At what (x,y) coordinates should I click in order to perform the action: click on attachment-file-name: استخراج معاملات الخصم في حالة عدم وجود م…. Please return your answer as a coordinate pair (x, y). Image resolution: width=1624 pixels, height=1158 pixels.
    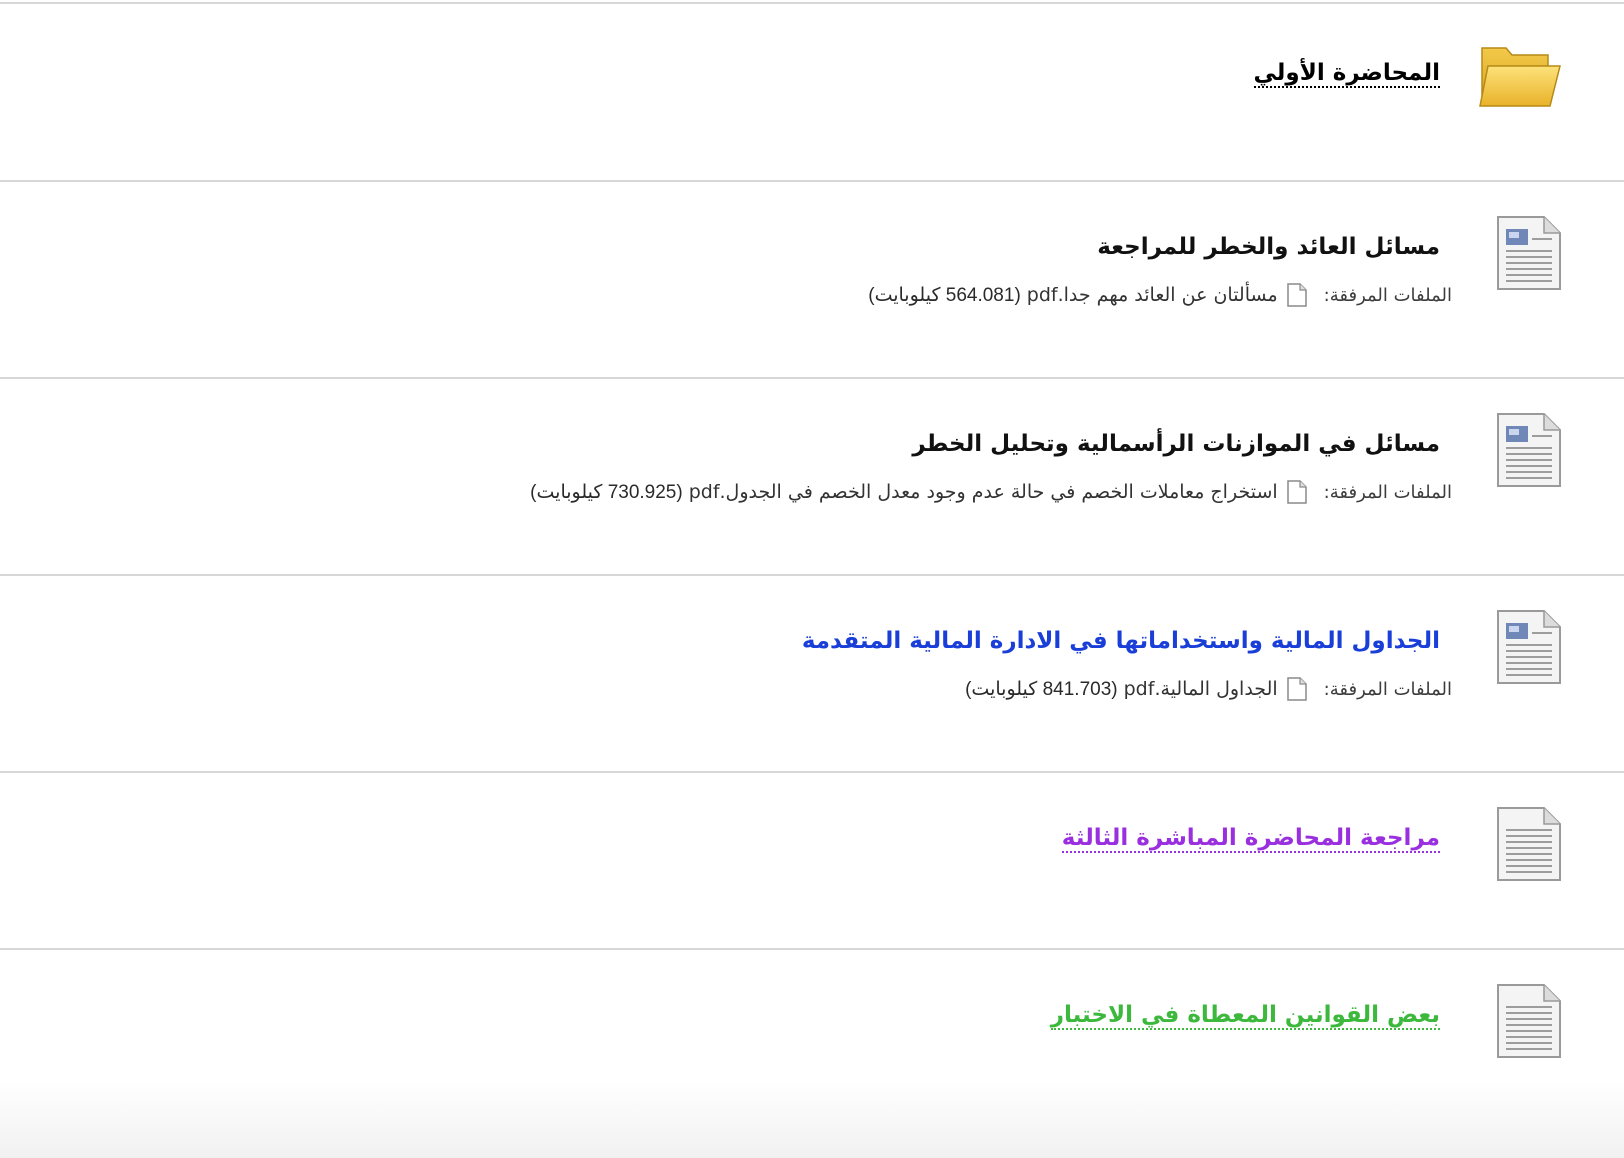
    Looking at the image, I should click on (983, 492).